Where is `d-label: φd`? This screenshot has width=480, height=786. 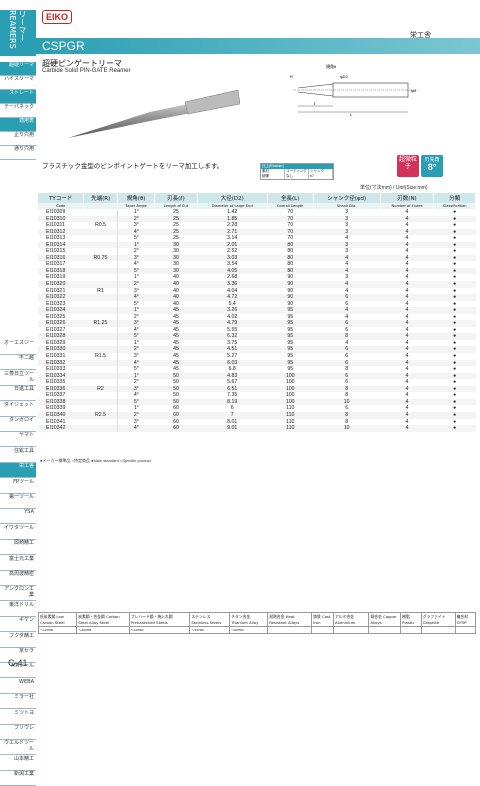
d-label: φd is located at coordinates (413, 90).